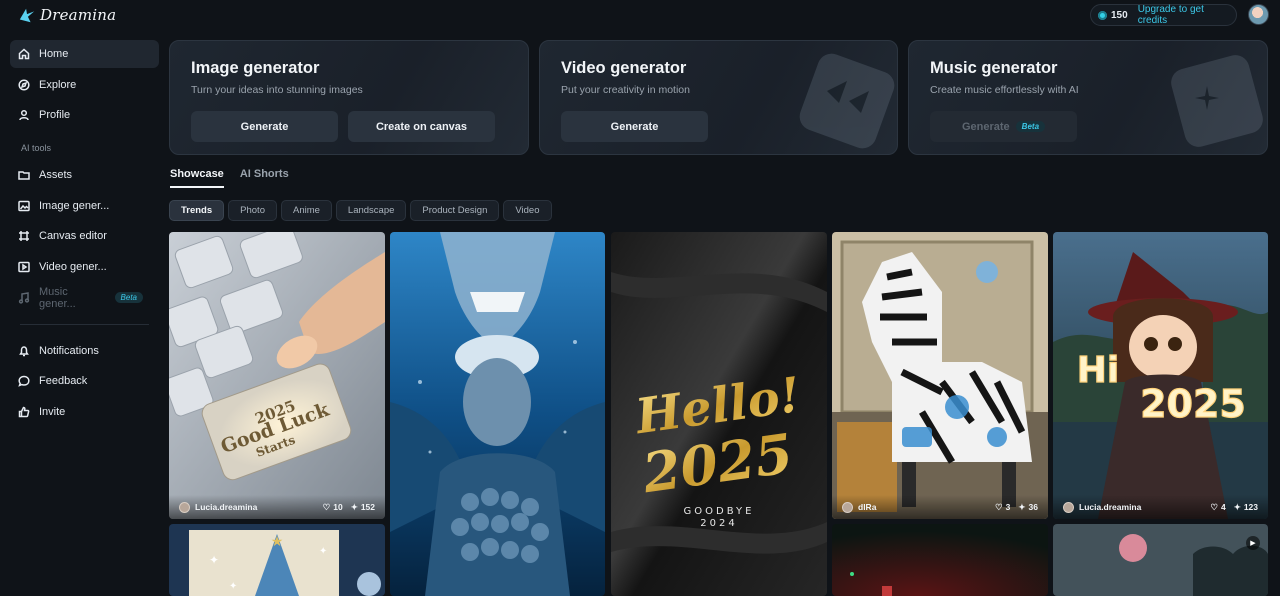  Describe the element at coordinates (1253, 543) in the screenshot. I see `play-icon: ▶` at that location.